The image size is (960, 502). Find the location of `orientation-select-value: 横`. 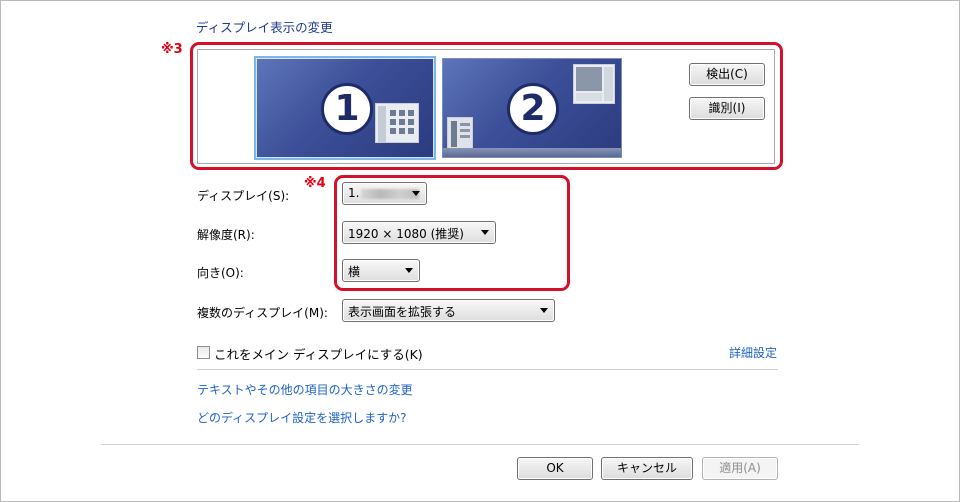

orientation-select-value: 横 is located at coordinates (354, 272).